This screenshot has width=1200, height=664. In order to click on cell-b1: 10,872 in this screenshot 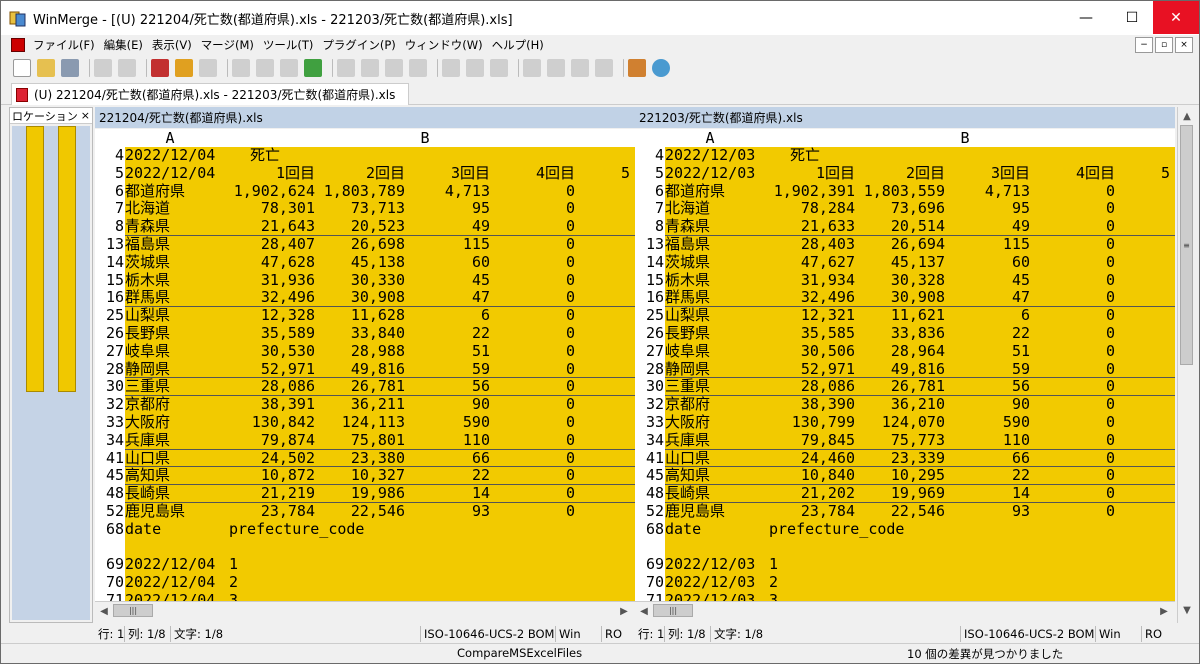, I will do `click(265, 475)`.